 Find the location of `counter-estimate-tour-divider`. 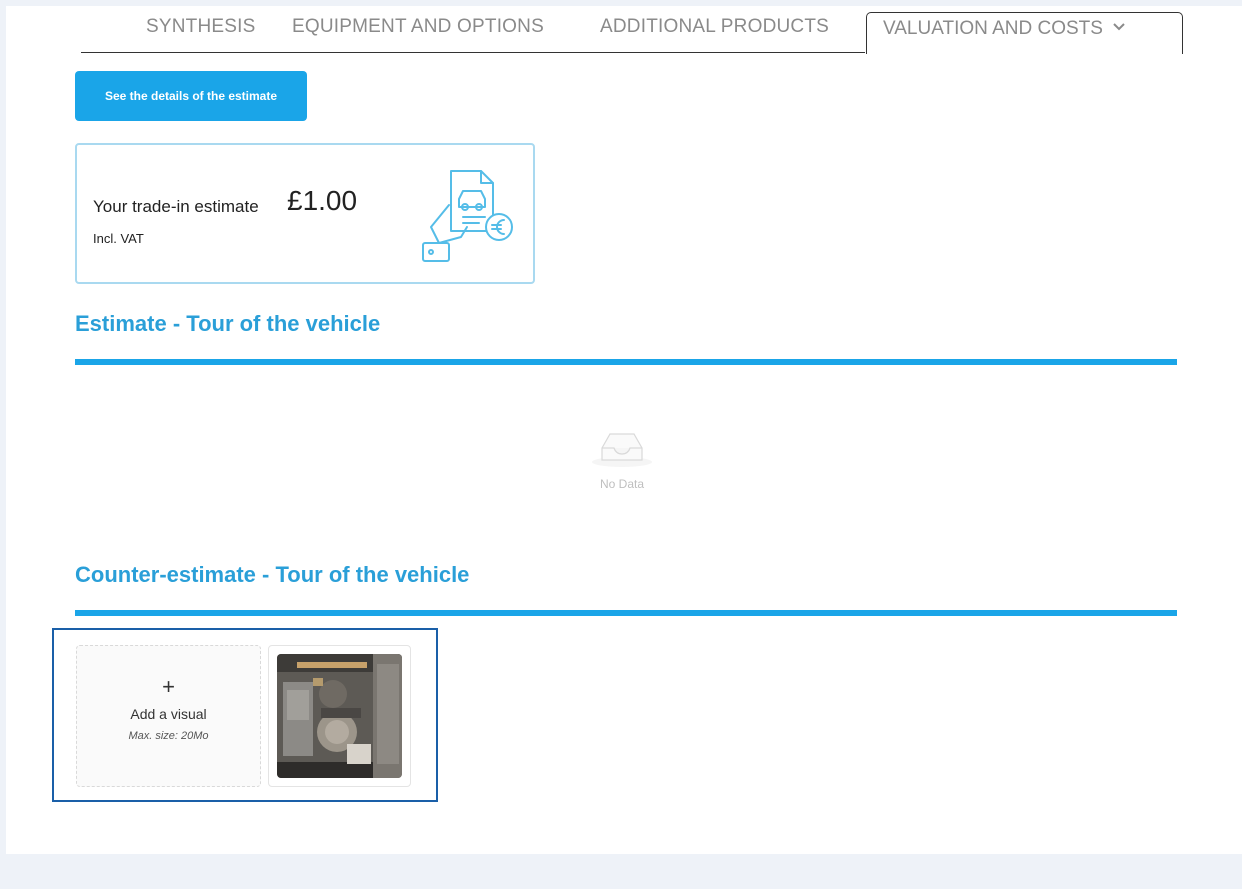

counter-estimate-tour-divider is located at coordinates (626, 613).